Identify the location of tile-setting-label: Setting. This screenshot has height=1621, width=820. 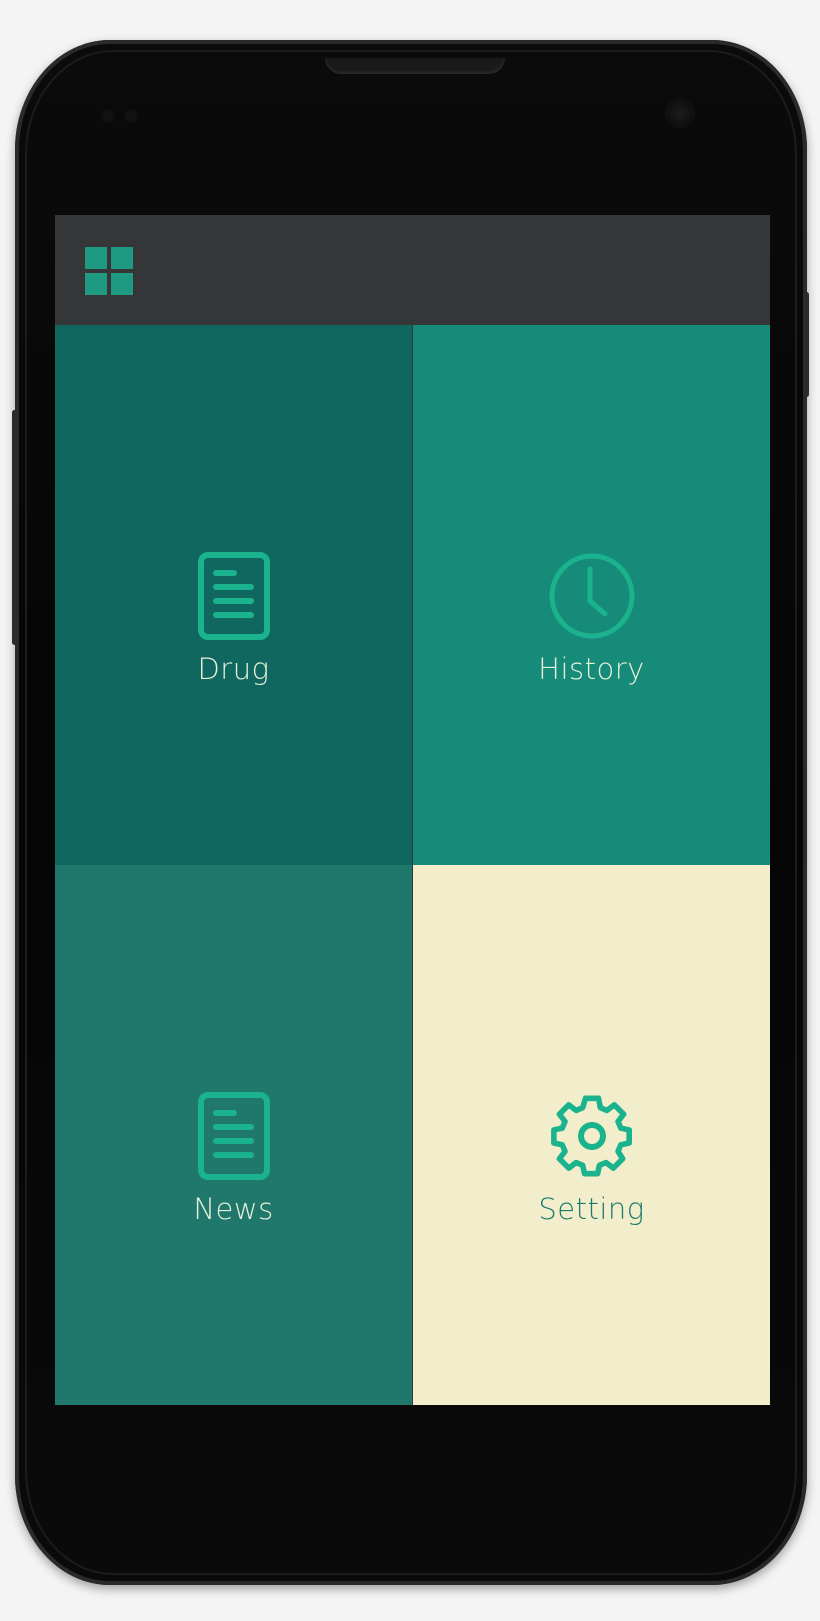
(591, 1209).